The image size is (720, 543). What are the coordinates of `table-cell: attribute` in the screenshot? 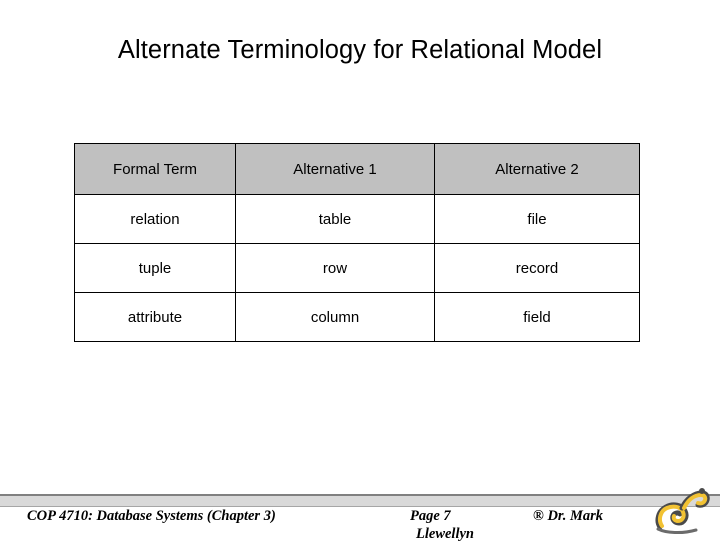 It's located at (155, 317).